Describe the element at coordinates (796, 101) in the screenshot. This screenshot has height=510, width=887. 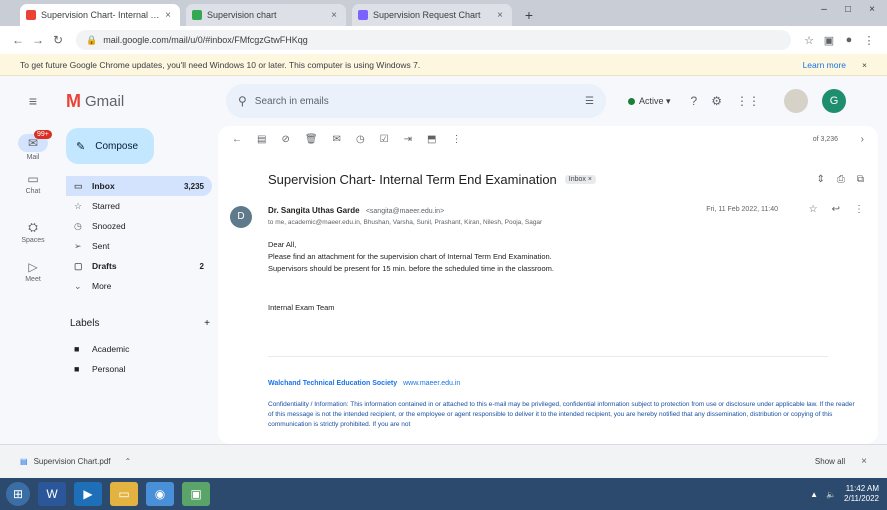
I see `organization-logo` at that location.